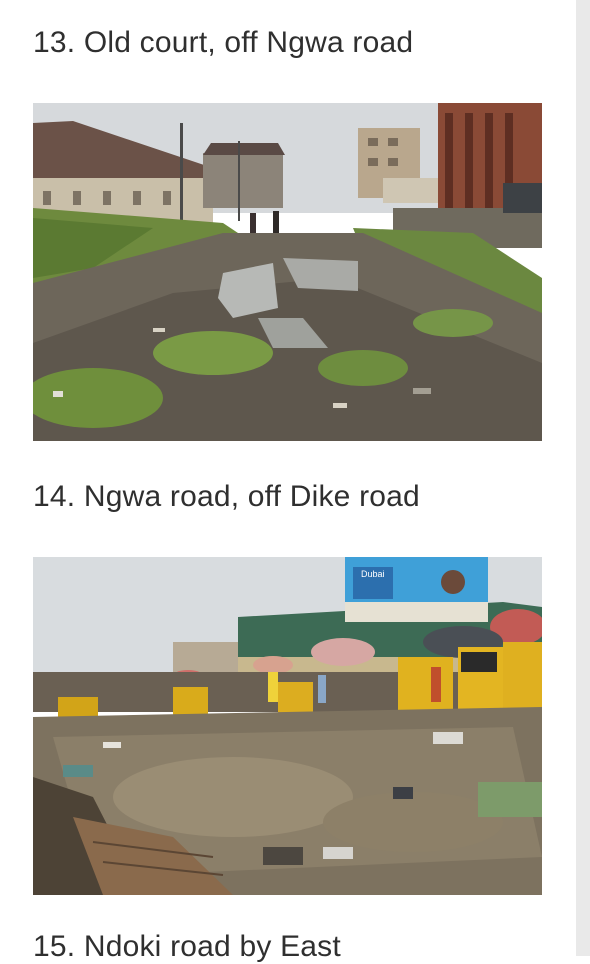 The image size is (590, 964). What do you see at coordinates (583, 478) in the screenshot?
I see `scrollbar-track` at bounding box center [583, 478].